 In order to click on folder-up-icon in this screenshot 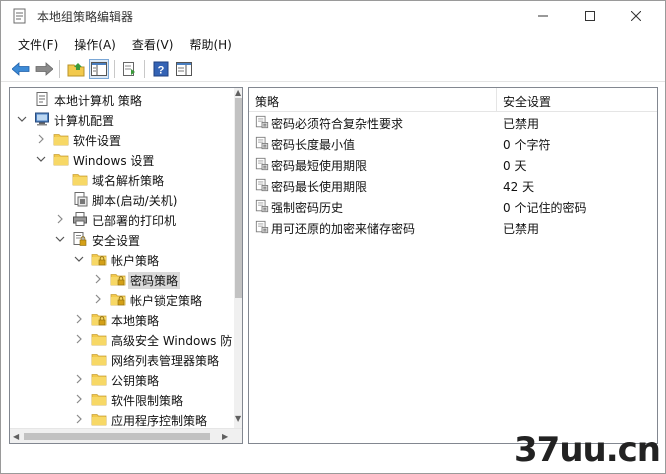, I will do `click(76, 70)`.